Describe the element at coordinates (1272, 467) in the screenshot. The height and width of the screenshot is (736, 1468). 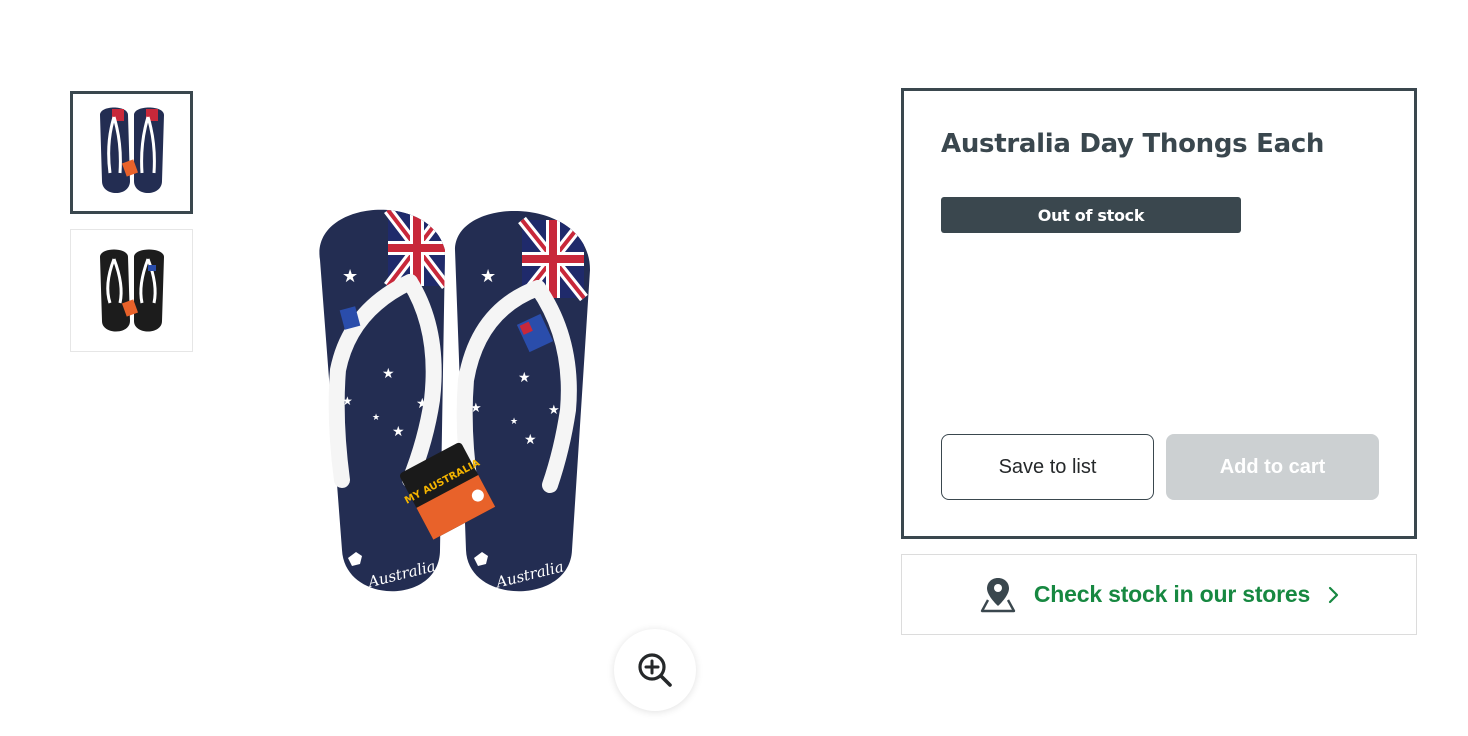
I see `add-to-cart-button: Add to cart` at that location.